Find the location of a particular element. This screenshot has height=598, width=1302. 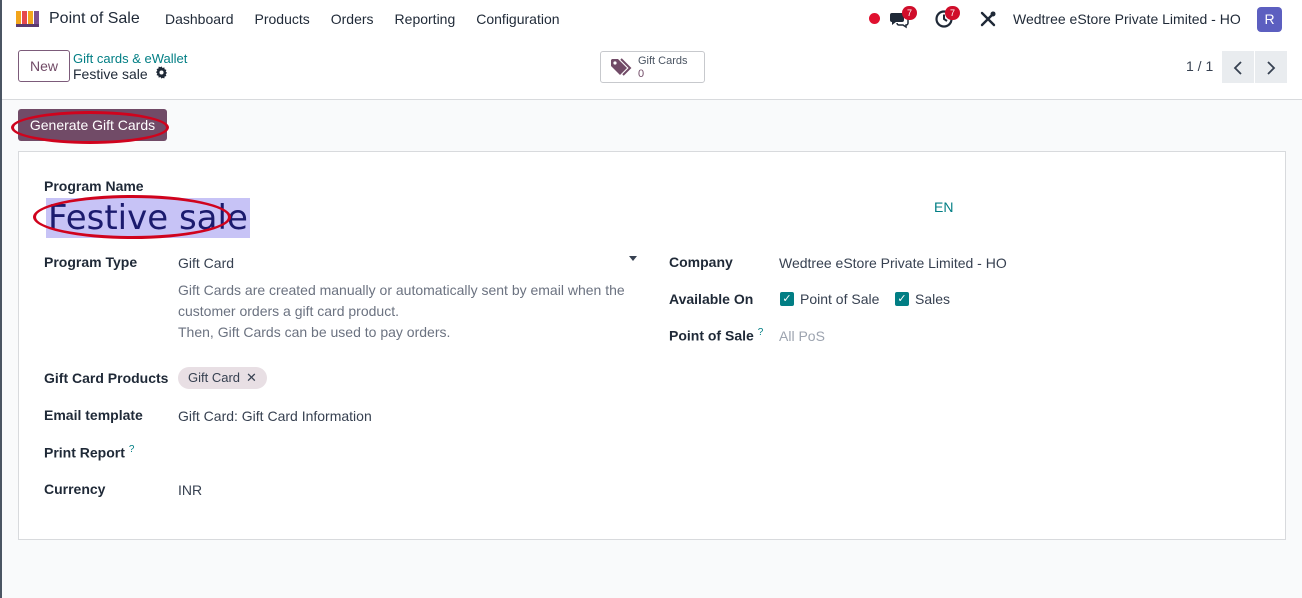

available-on-pos-checkbox: ✓ is located at coordinates (787, 299).